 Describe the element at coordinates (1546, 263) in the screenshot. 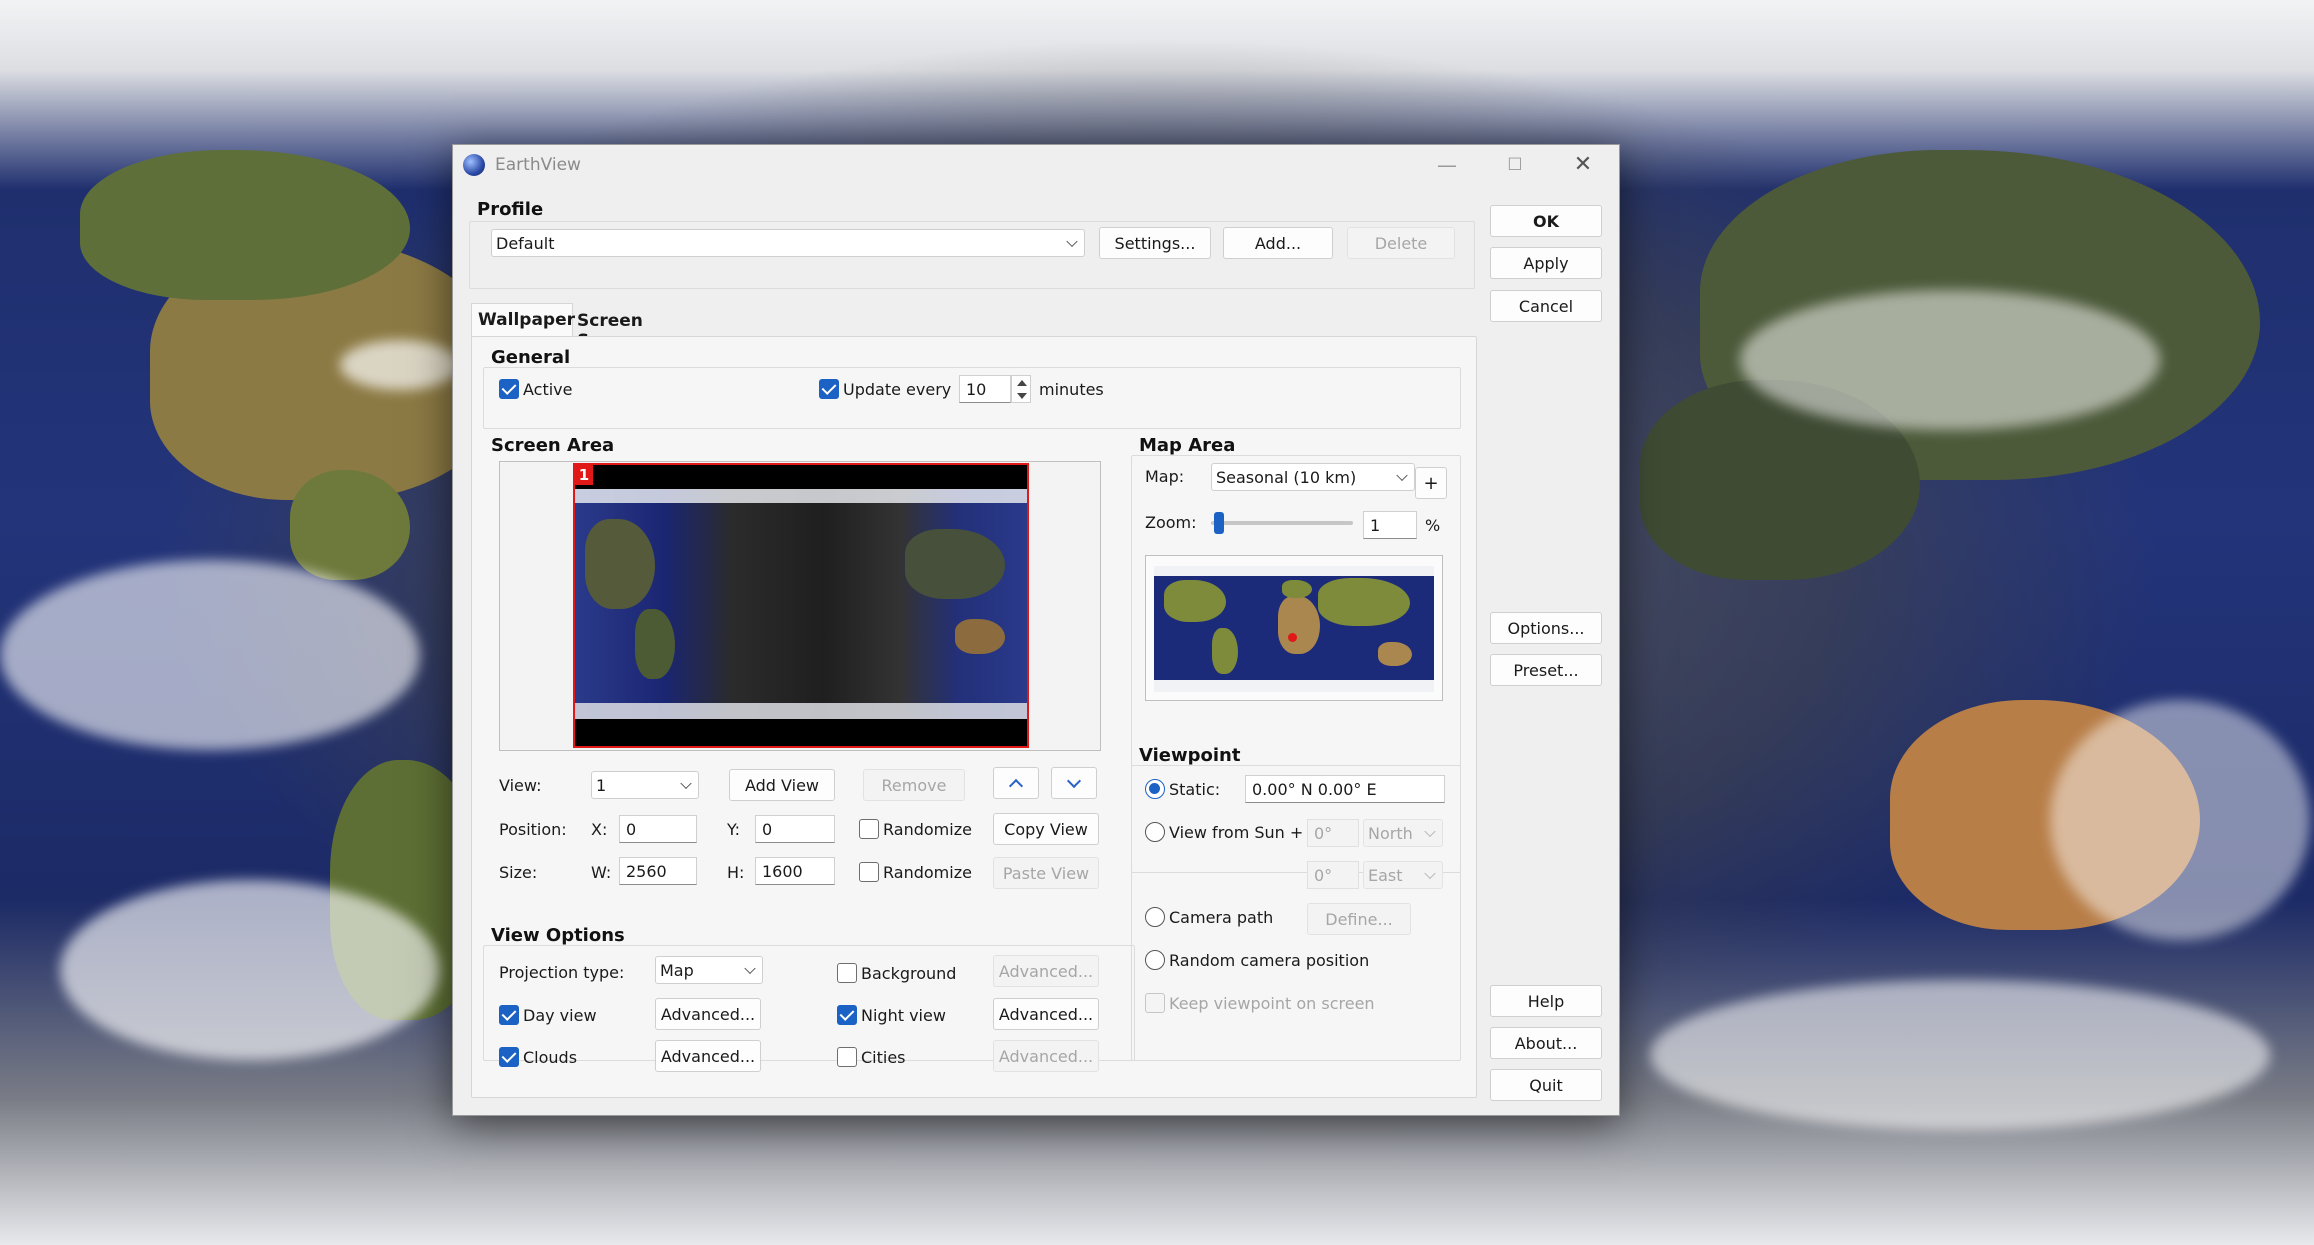

I see `apply-button: Apply` at that location.